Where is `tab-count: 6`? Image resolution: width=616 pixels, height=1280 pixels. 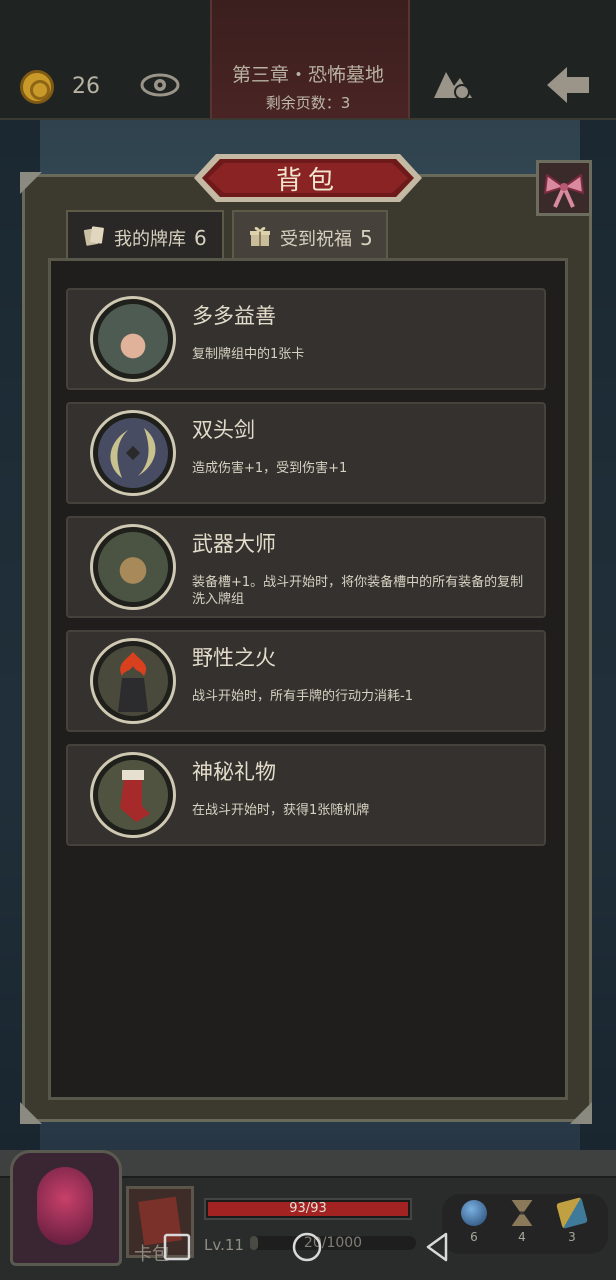 tab-count: 6 is located at coordinates (200, 238).